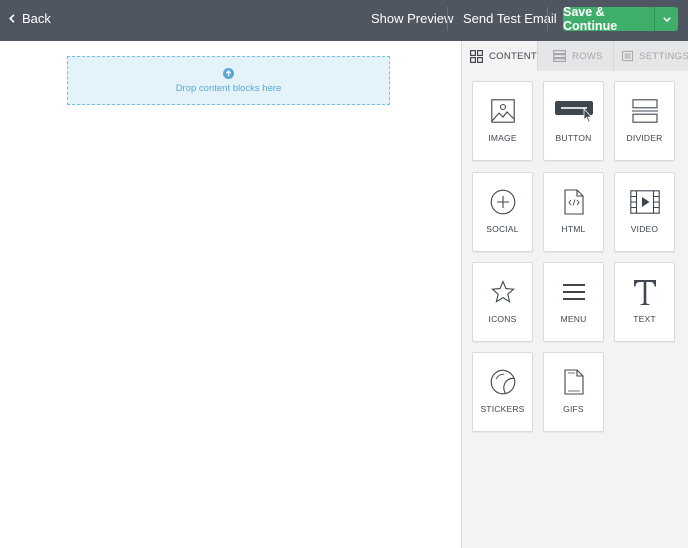 Image resolution: width=688 pixels, height=548 pixels. What do you see at coordinates (502, 319) in the screenshot?
I see `block-label: ICONS` at bounding box center [502, 319].